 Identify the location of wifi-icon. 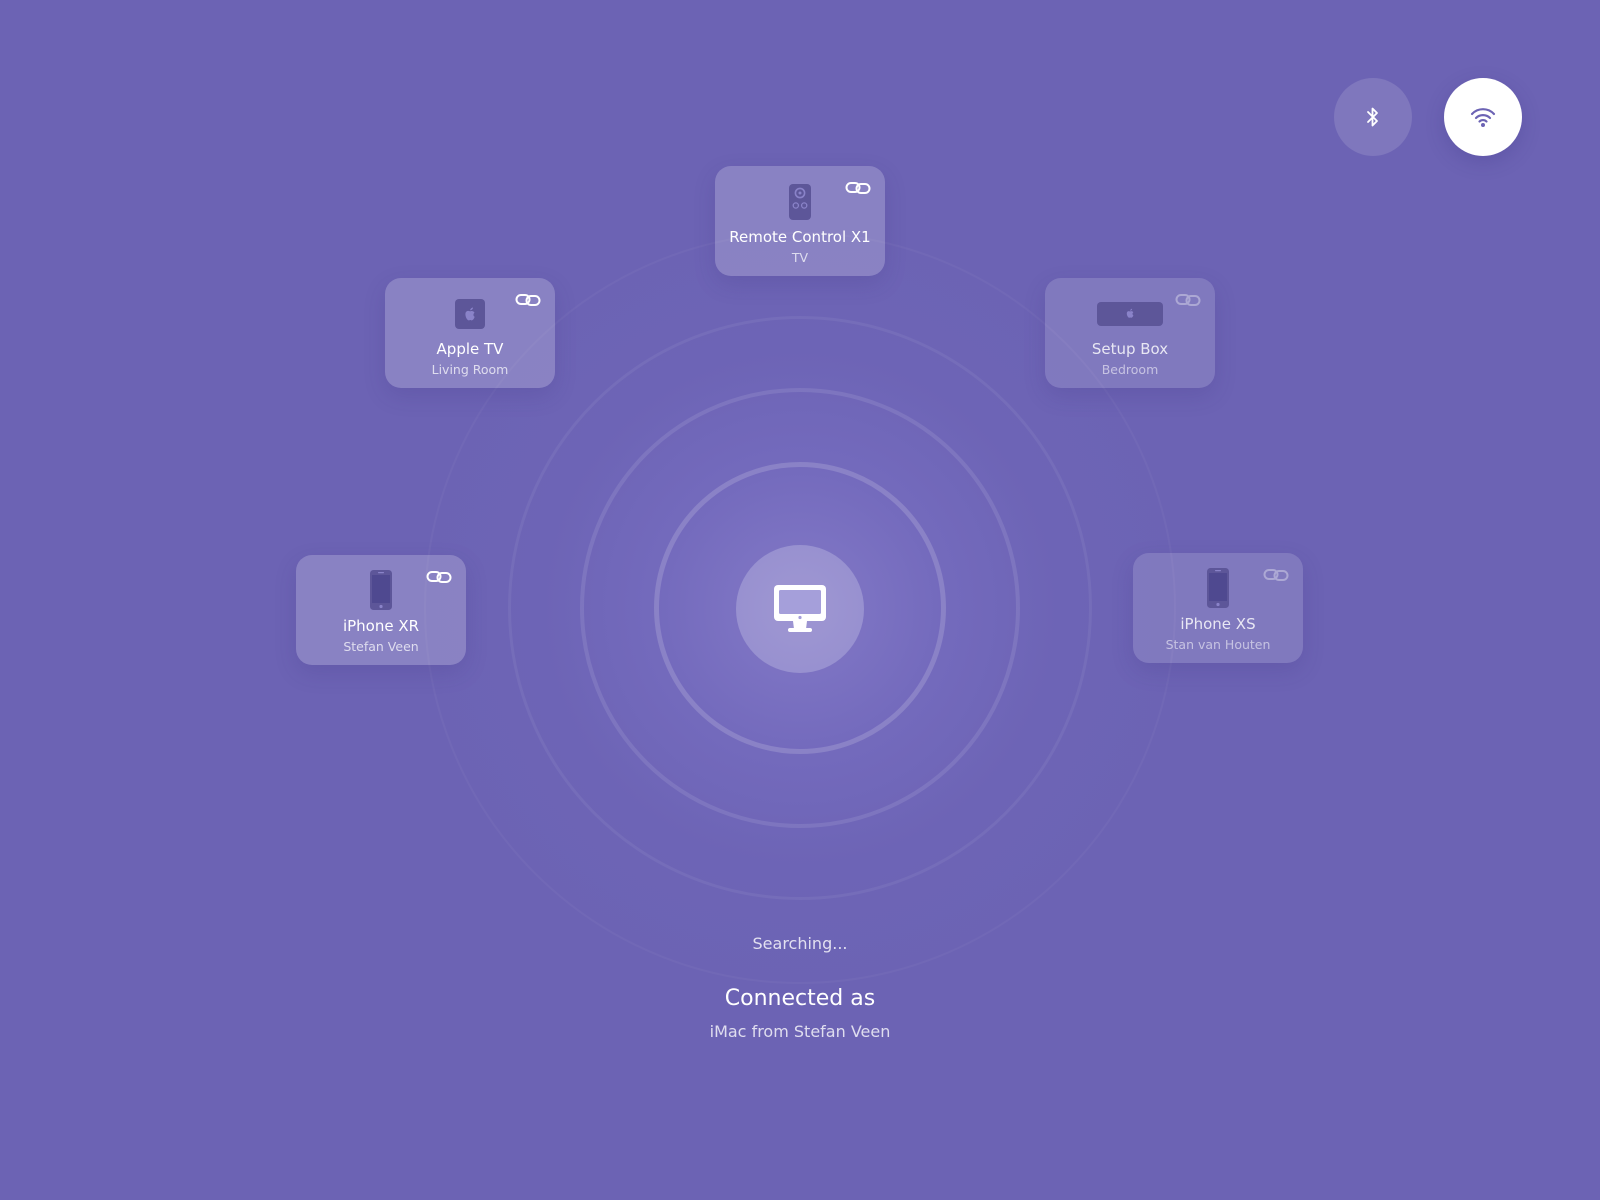
(1483, 117).